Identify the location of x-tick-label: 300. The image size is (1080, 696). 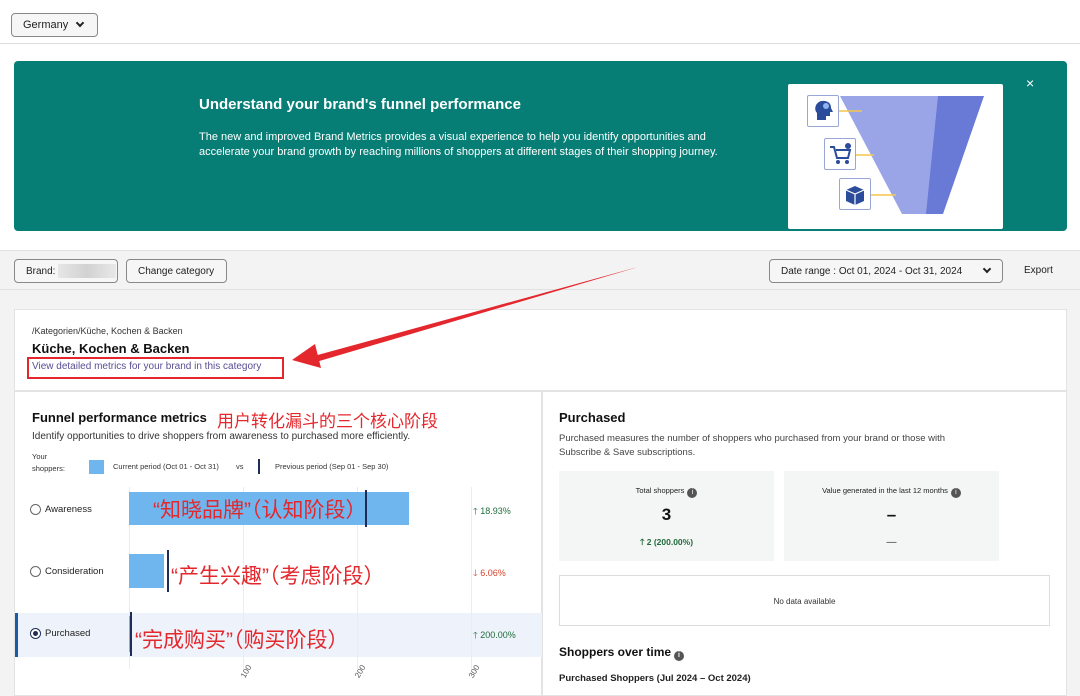
(474, 671).